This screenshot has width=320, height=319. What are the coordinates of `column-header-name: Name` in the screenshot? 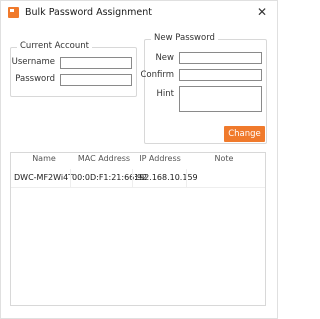 It's located at (44, 158).